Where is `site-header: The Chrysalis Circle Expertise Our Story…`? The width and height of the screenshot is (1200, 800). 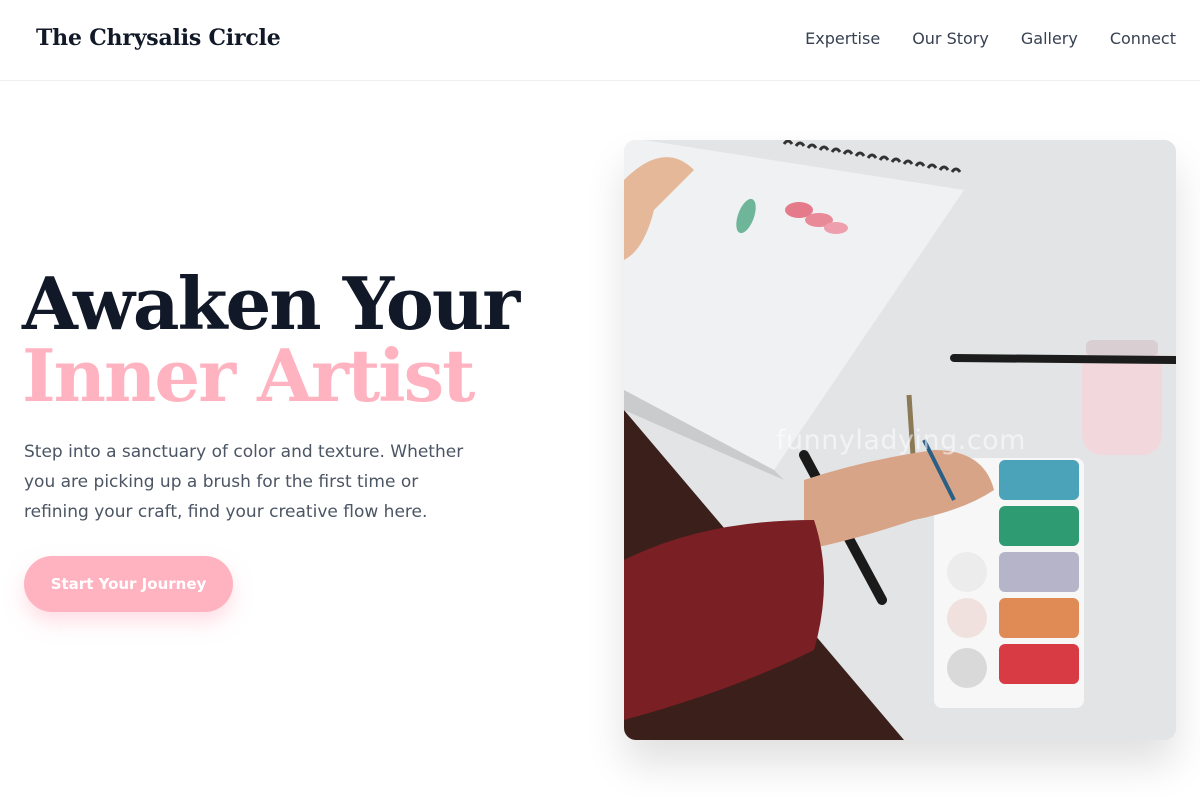 site-header: The Chrysalis Circle Expertise Our Story… is located at coordinates (600, 40).